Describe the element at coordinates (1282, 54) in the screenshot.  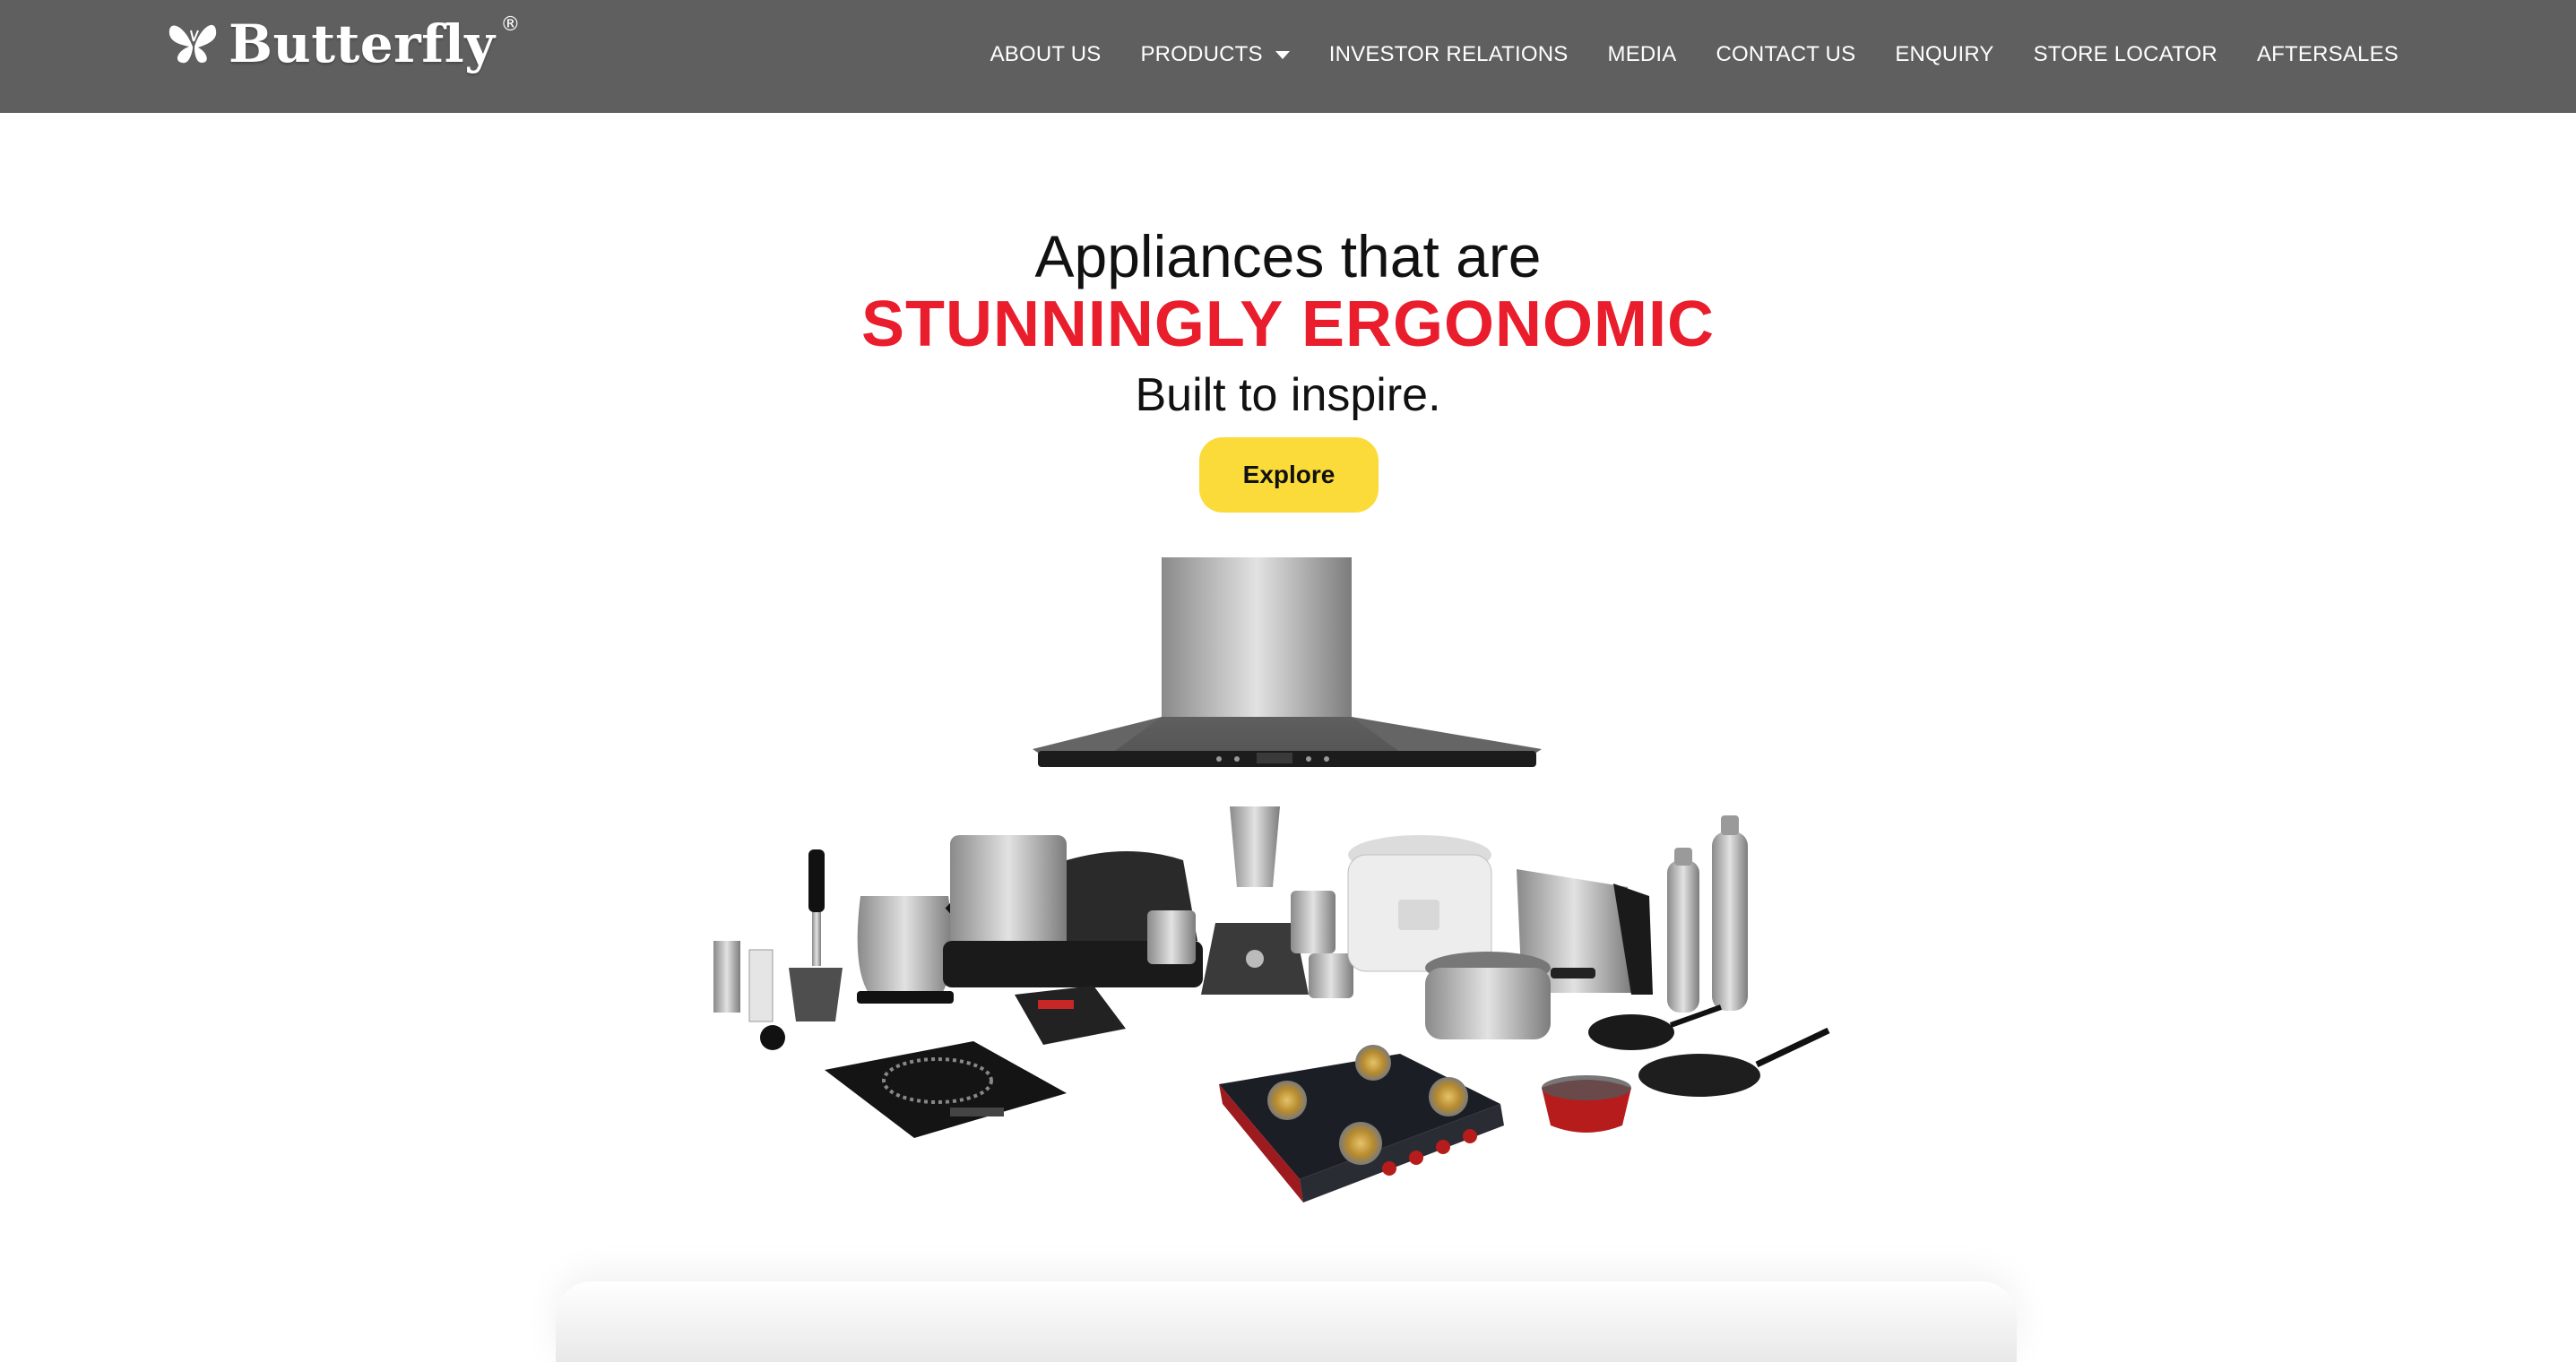
I see `chevron-down-icon` at that location.